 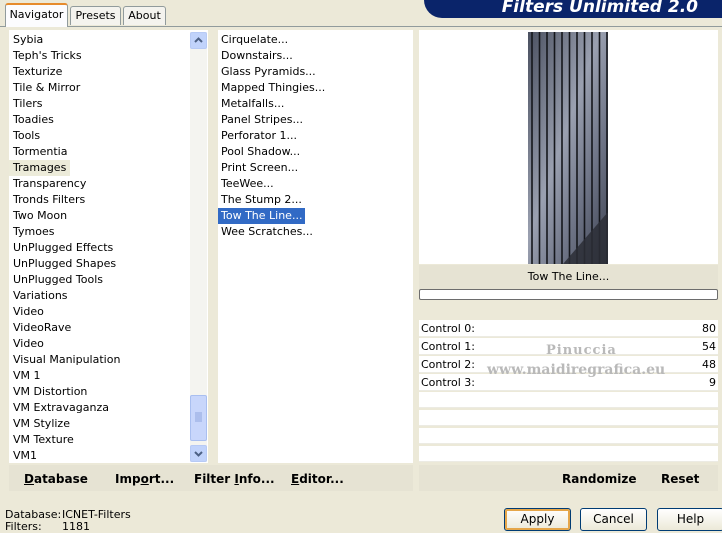 What do you see at coordinates (581, 350) in the screenshot?
I see `watermark-name: Pinuccia` at bounding box center [581, 350].